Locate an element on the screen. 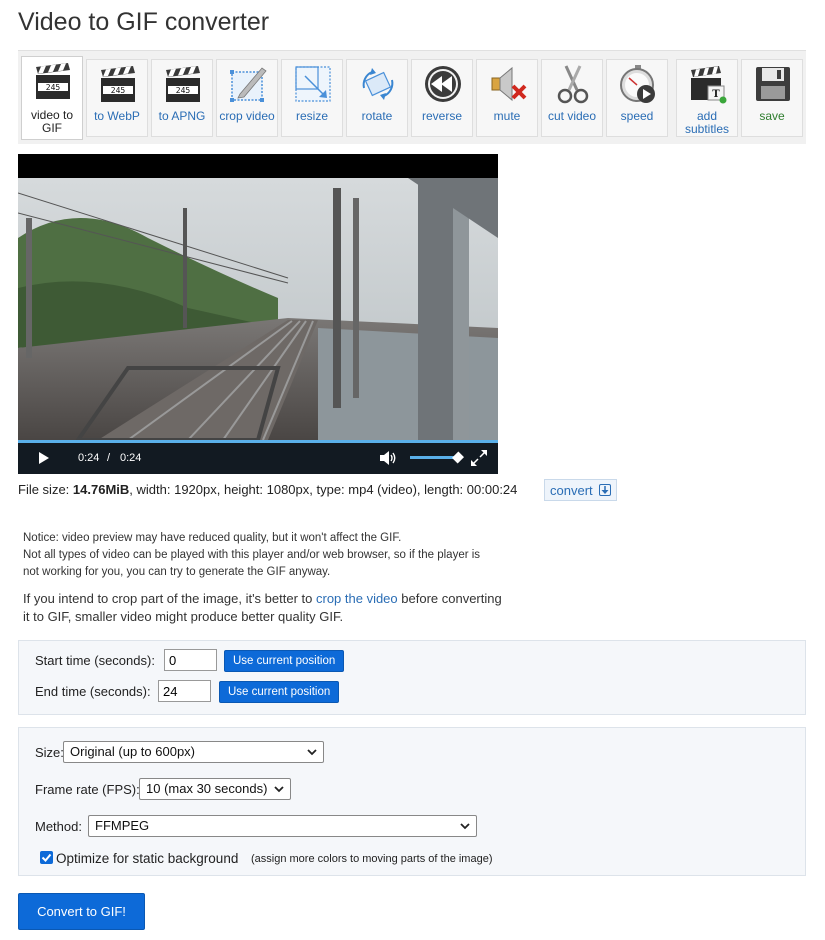 Image resolution: width=825 pixels, height=940 pixels. tool-resize: resize is located at coordinates (312, 98).